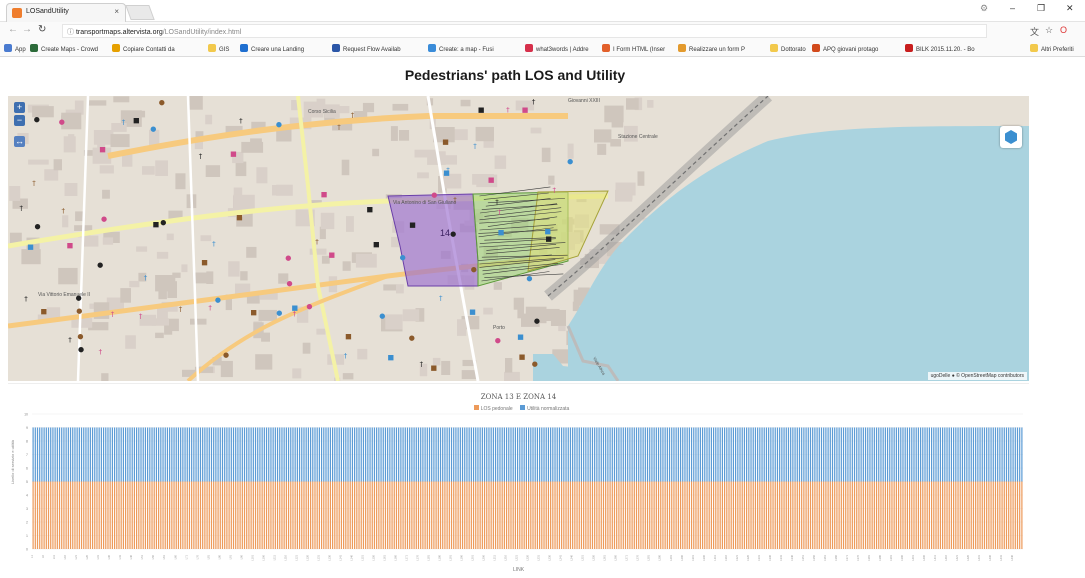 Image resolution: width=1085 pixels, height=578 pixels. What do you see at coordinates (204, 262) in the screenshot?
I see `poi-marker-icon: ■` at bounding box center [204, 262].